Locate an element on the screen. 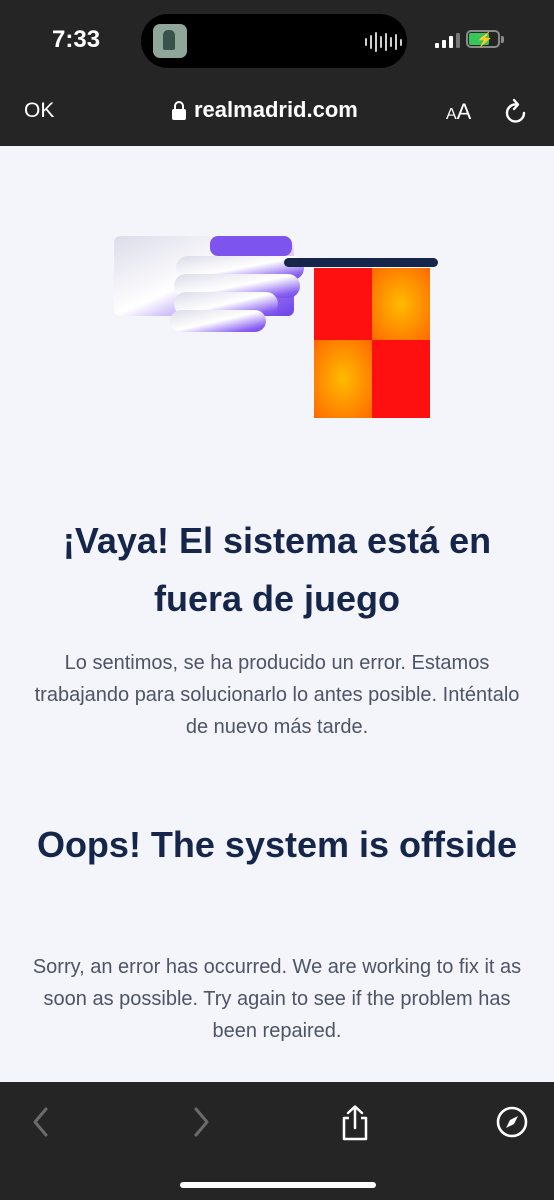  music-app-avatar-icon is located at coordinates (170, 41).